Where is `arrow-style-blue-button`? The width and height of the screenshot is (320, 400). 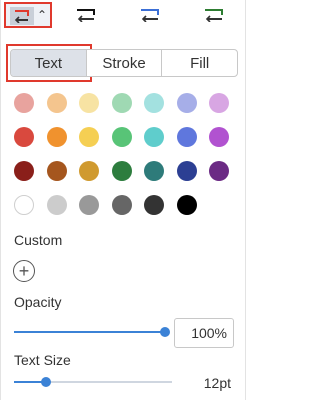
arrow-style-blue-button is located at coordinates (150, 15).